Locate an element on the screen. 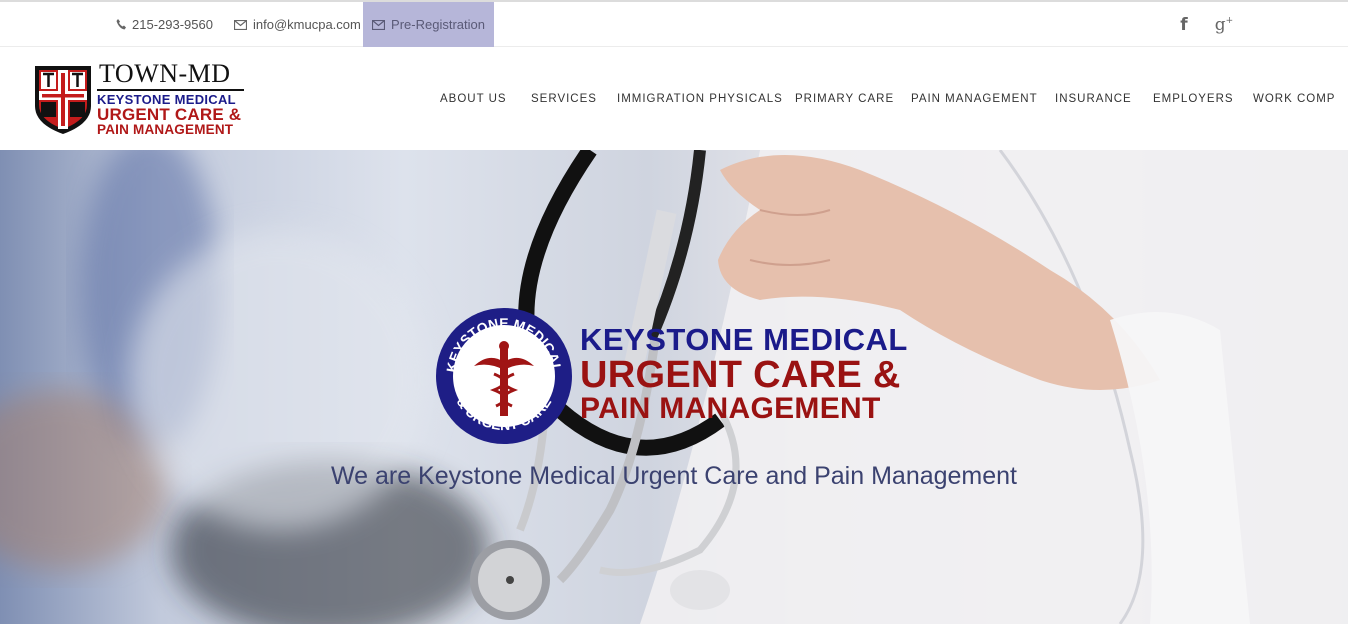 The height and width of the screenshot is (624, 1348). email-link: info@kmucpa.com is located at coordinates (297, 24).